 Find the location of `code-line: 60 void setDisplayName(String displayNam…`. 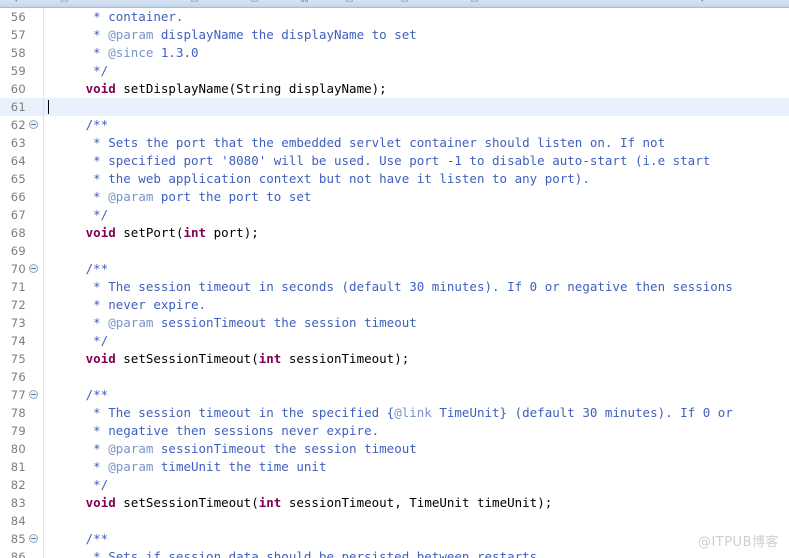

code-line: 60 void setDisplayName(String displayNam… is located at coordinates (394, 89).